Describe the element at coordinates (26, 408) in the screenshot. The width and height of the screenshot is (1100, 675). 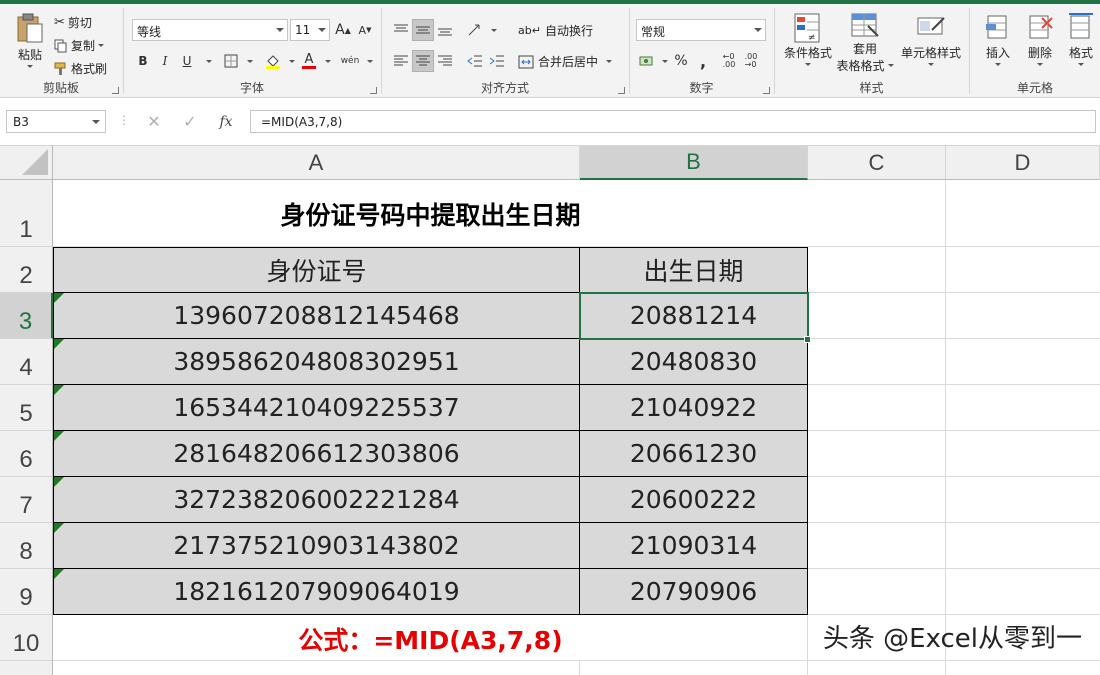
I see `row-header-5: 5` at that location.